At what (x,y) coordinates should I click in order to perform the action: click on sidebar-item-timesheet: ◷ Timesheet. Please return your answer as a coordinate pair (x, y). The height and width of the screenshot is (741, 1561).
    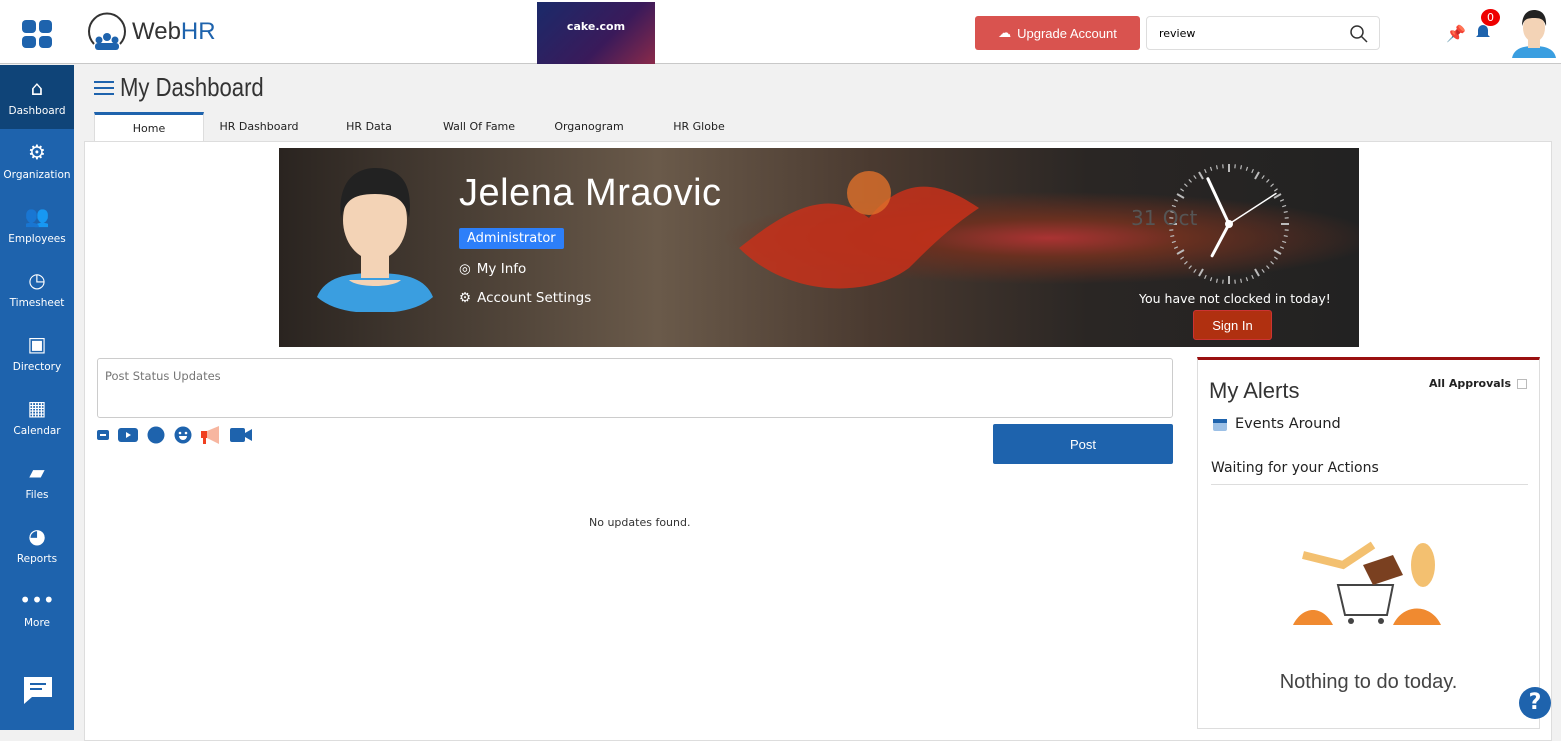
    Looking at the image, I should click on (37, 289).